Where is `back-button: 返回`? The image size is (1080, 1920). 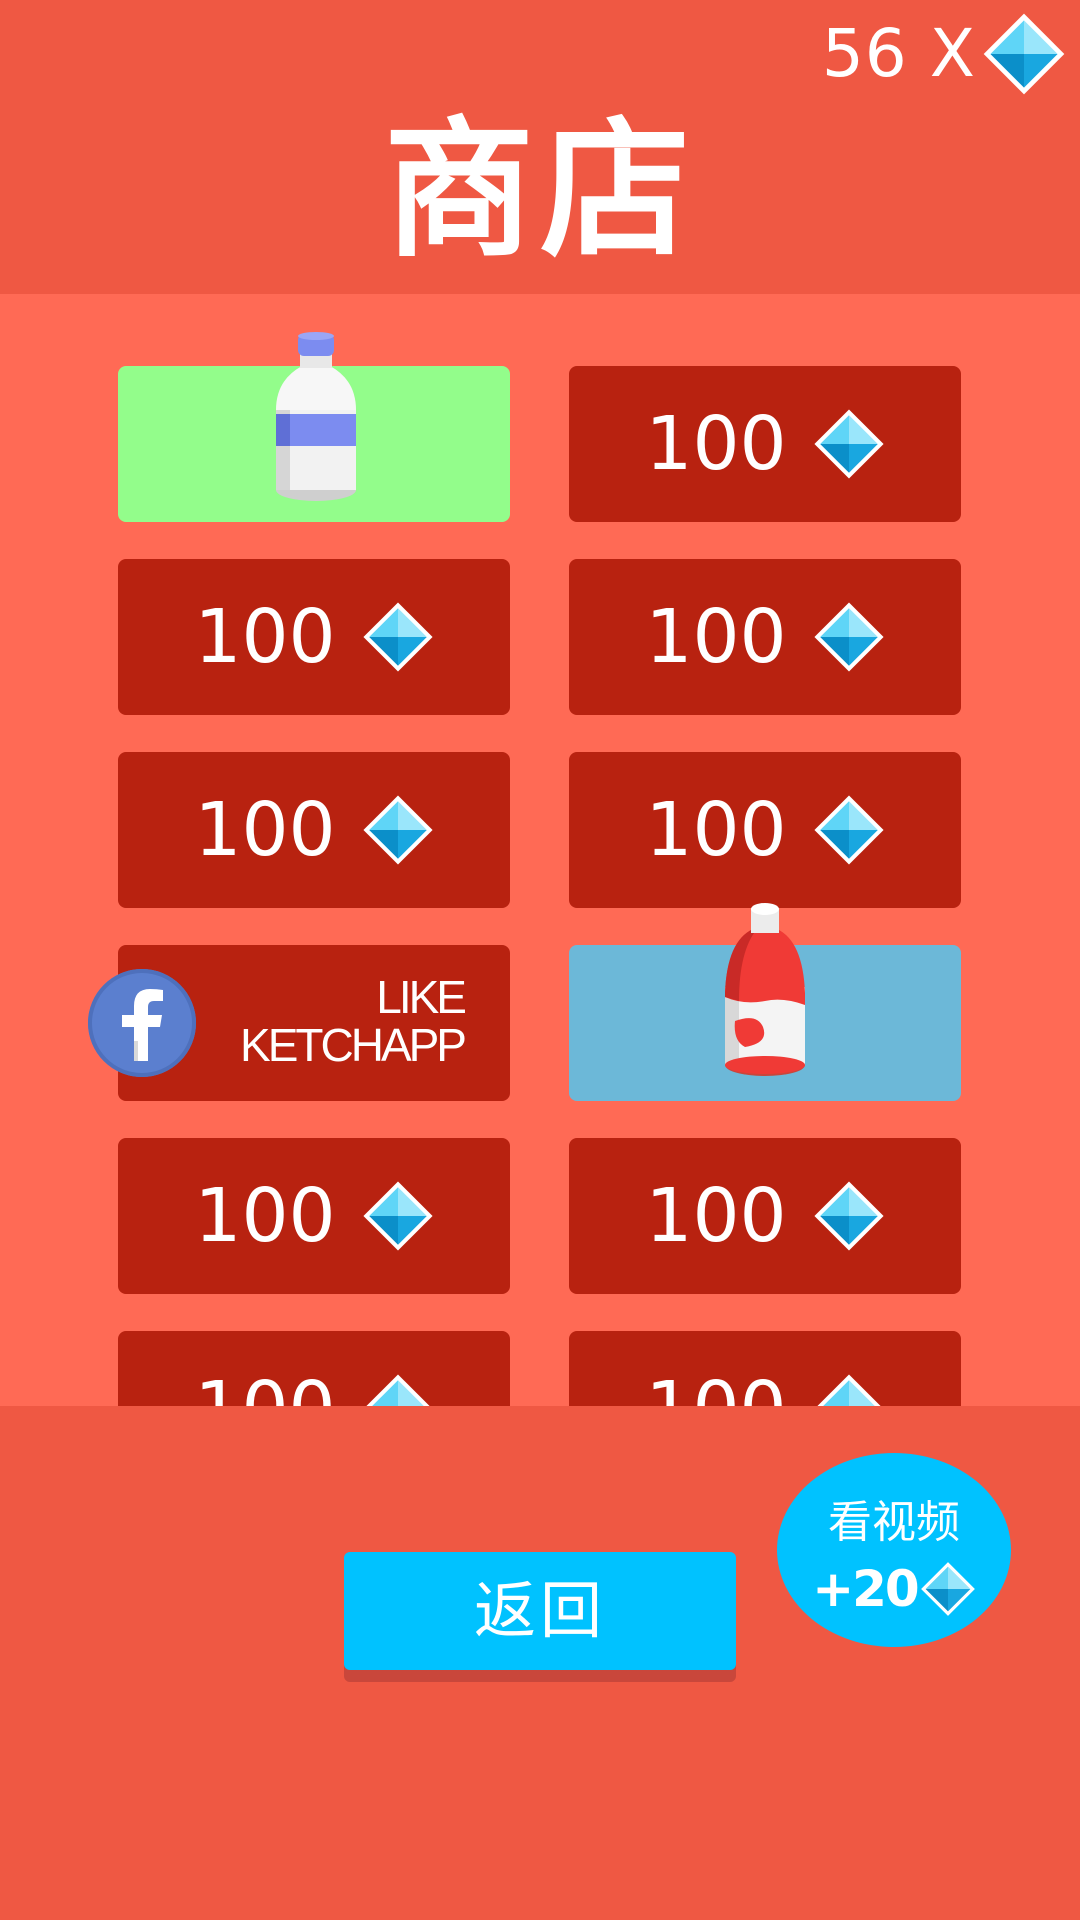
back-button: 返回 is located at coordinates (540, 1611).